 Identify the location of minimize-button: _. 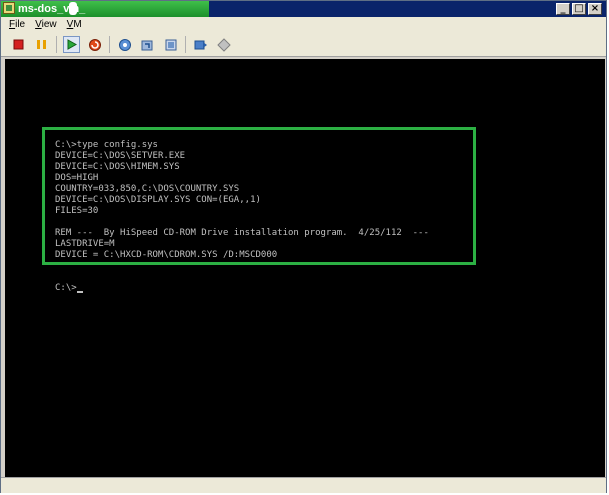
(563, 9).